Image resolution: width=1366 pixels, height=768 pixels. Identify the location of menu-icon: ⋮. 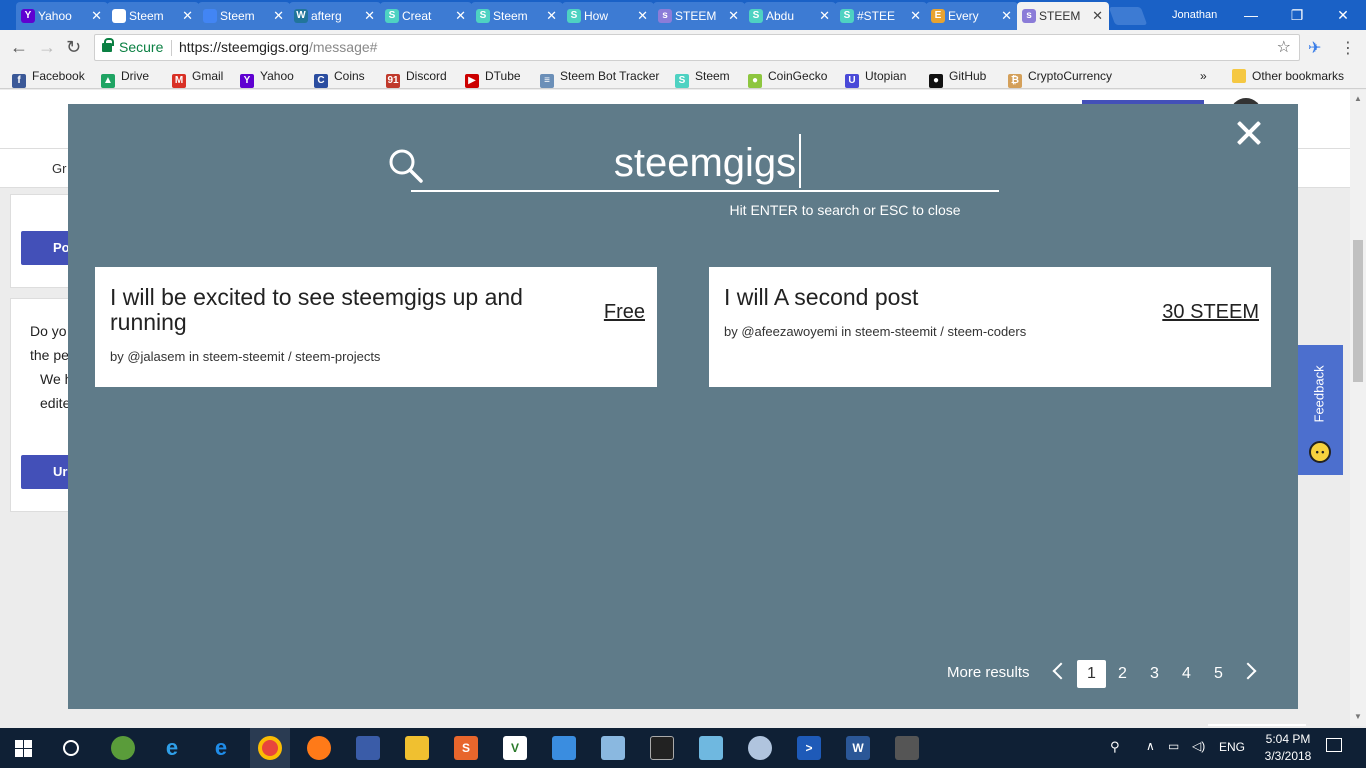
(1348, 48).